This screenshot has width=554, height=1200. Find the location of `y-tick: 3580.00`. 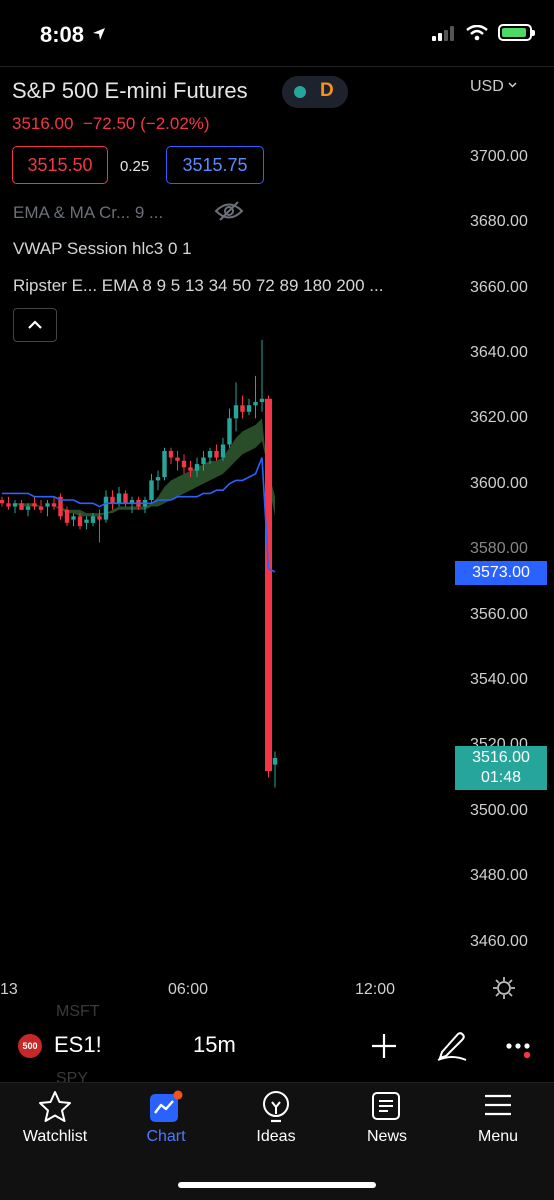

y-tick: 3580.00 is located at coordinates (499, 548).